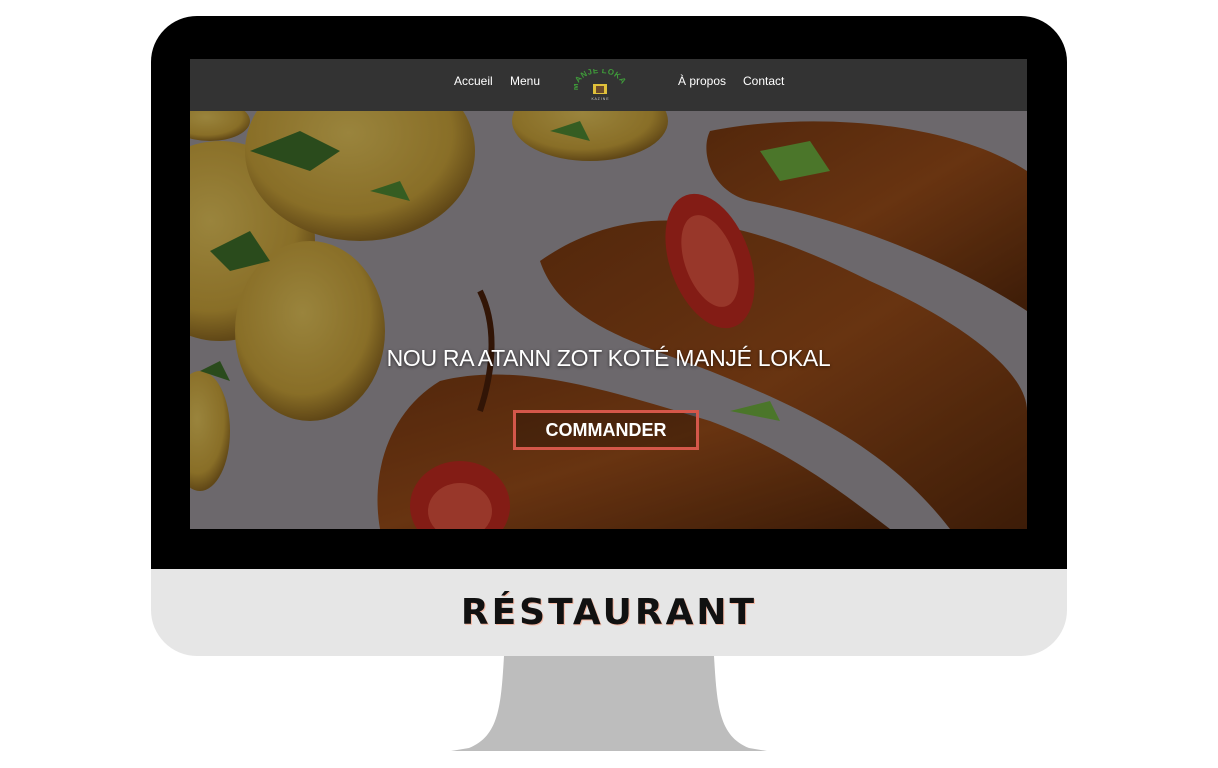 The image size is (1218, 768). I want to click on monitor-stand, so click(609, 703).